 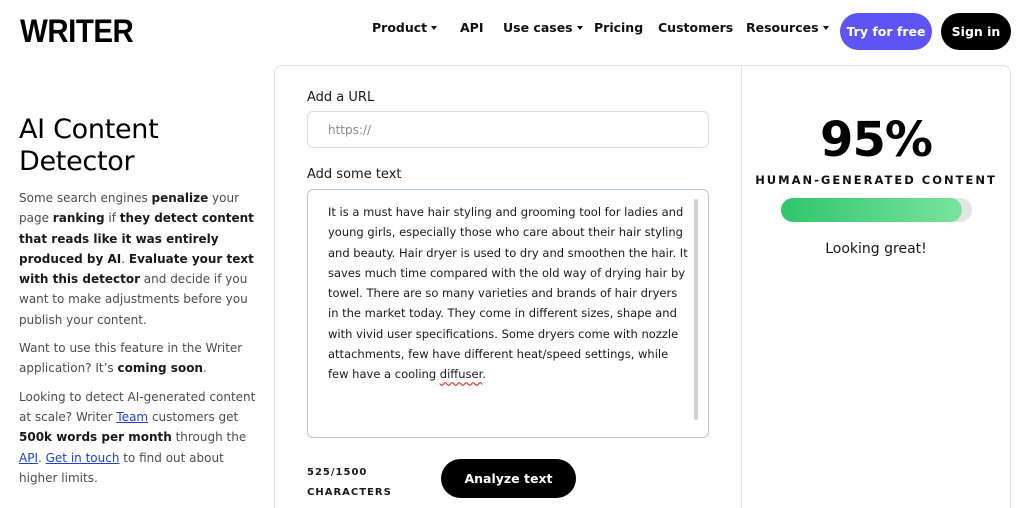 What do you see at coordinates (160, 368) in the screenshot?
I see `emphasis: coming soon` at bounding box center [160, 368].